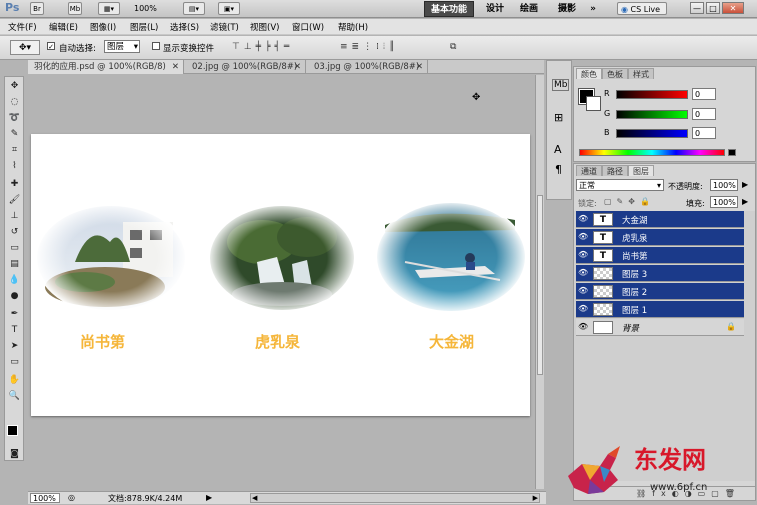 This screenshot has width=757, height=505. What do you see at coordinates (14, 102) in the screenshot?
I see `marquee-tool-icon: ◌` at bounding box center [14, 102].